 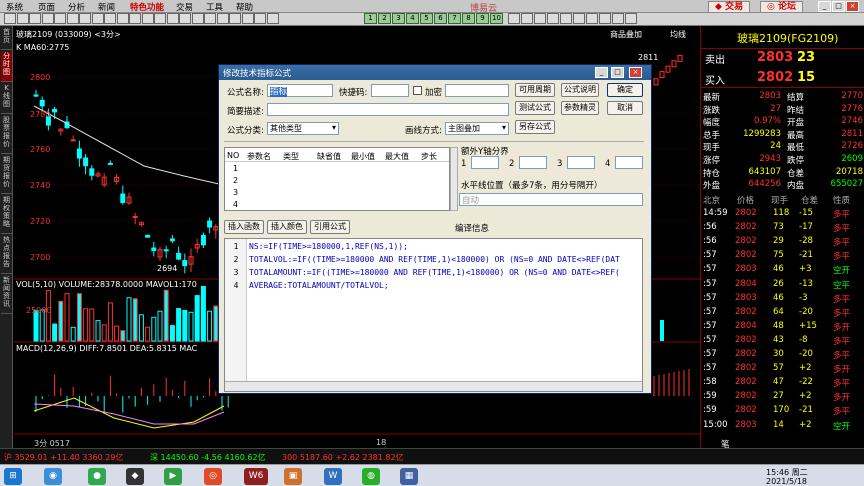 What do you see at coordinates (551, 199) in the screenshot?
I see `hline-input: 自动` at bounding box center [551, 199].